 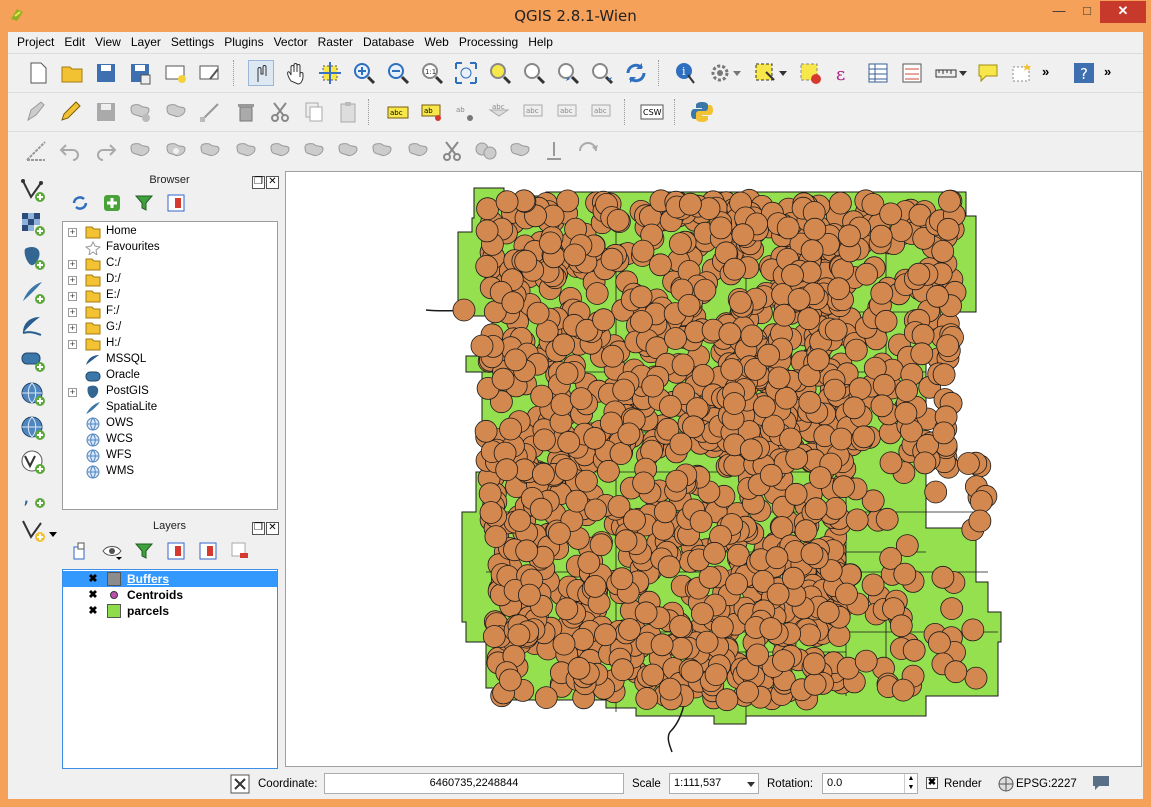 What do you see at coordinates (912, 73) in the screenshot?
I see `statistical-summary-icon` at bounding box center [912, 73].